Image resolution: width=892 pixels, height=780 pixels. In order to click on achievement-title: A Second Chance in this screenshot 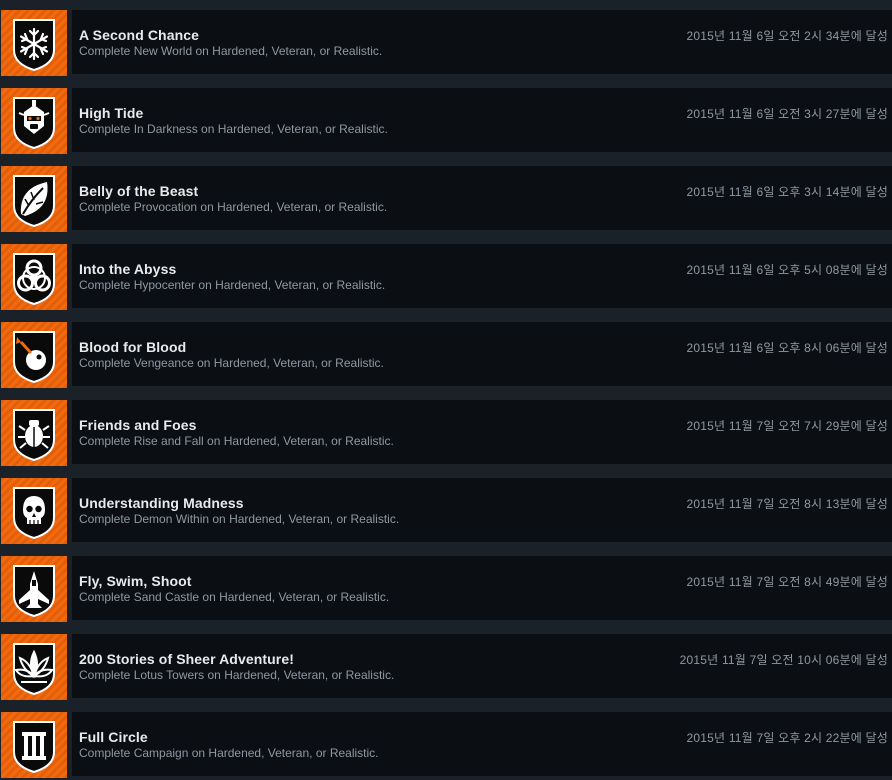, I will do `click(139, 35)`.